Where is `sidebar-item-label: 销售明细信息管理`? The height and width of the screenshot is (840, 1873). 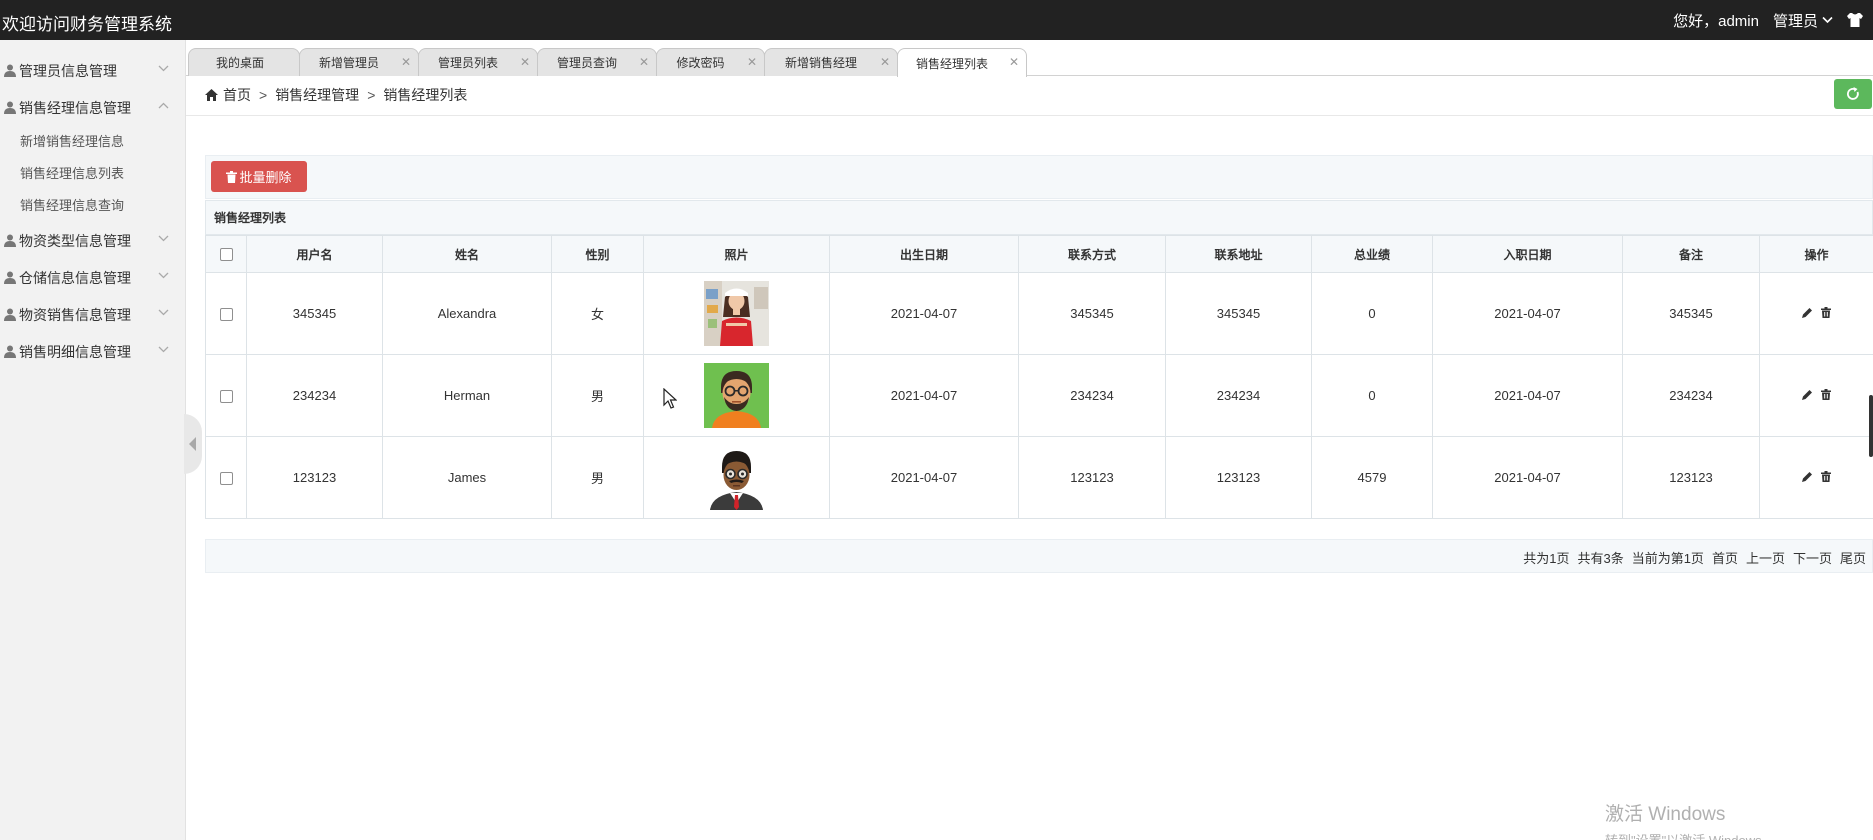
sidebar-item-label: 销售明细信息管理 is located at coordinates (75, 351).